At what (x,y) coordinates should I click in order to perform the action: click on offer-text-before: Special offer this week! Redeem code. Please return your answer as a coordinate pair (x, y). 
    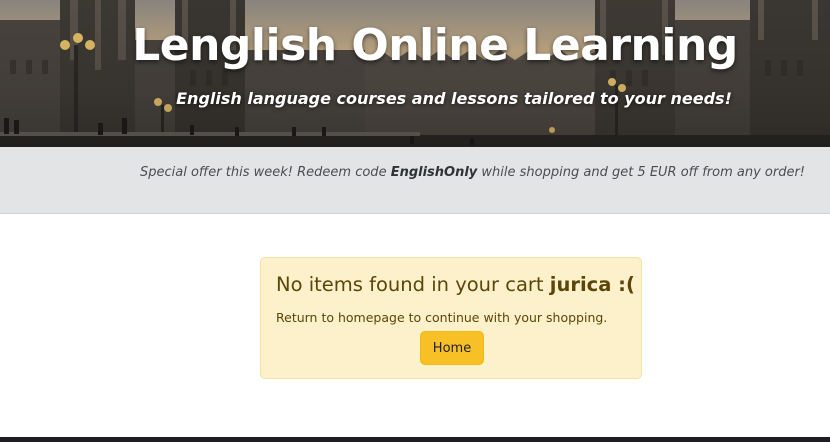
    Looking at the image, I should click on (265, 172).